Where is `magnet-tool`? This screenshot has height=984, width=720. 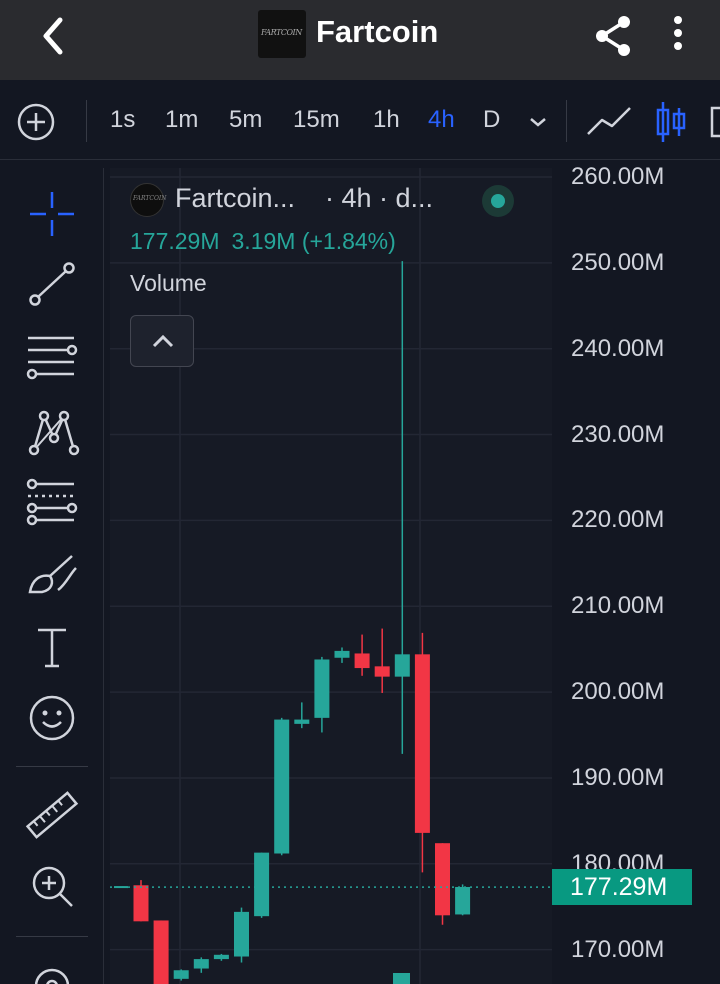
magnet-tool is located at coordinates (52, 970).